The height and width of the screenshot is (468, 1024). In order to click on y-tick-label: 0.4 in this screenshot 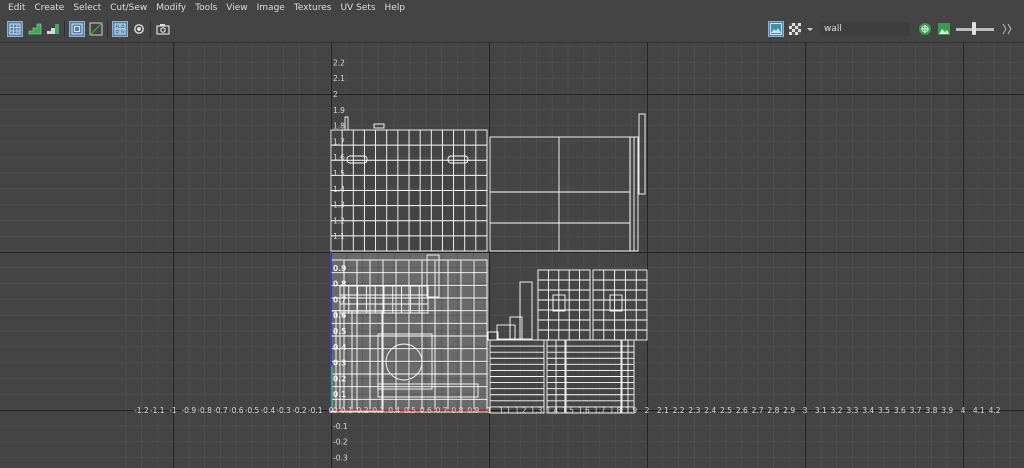, I will do `click(339, 347)`.